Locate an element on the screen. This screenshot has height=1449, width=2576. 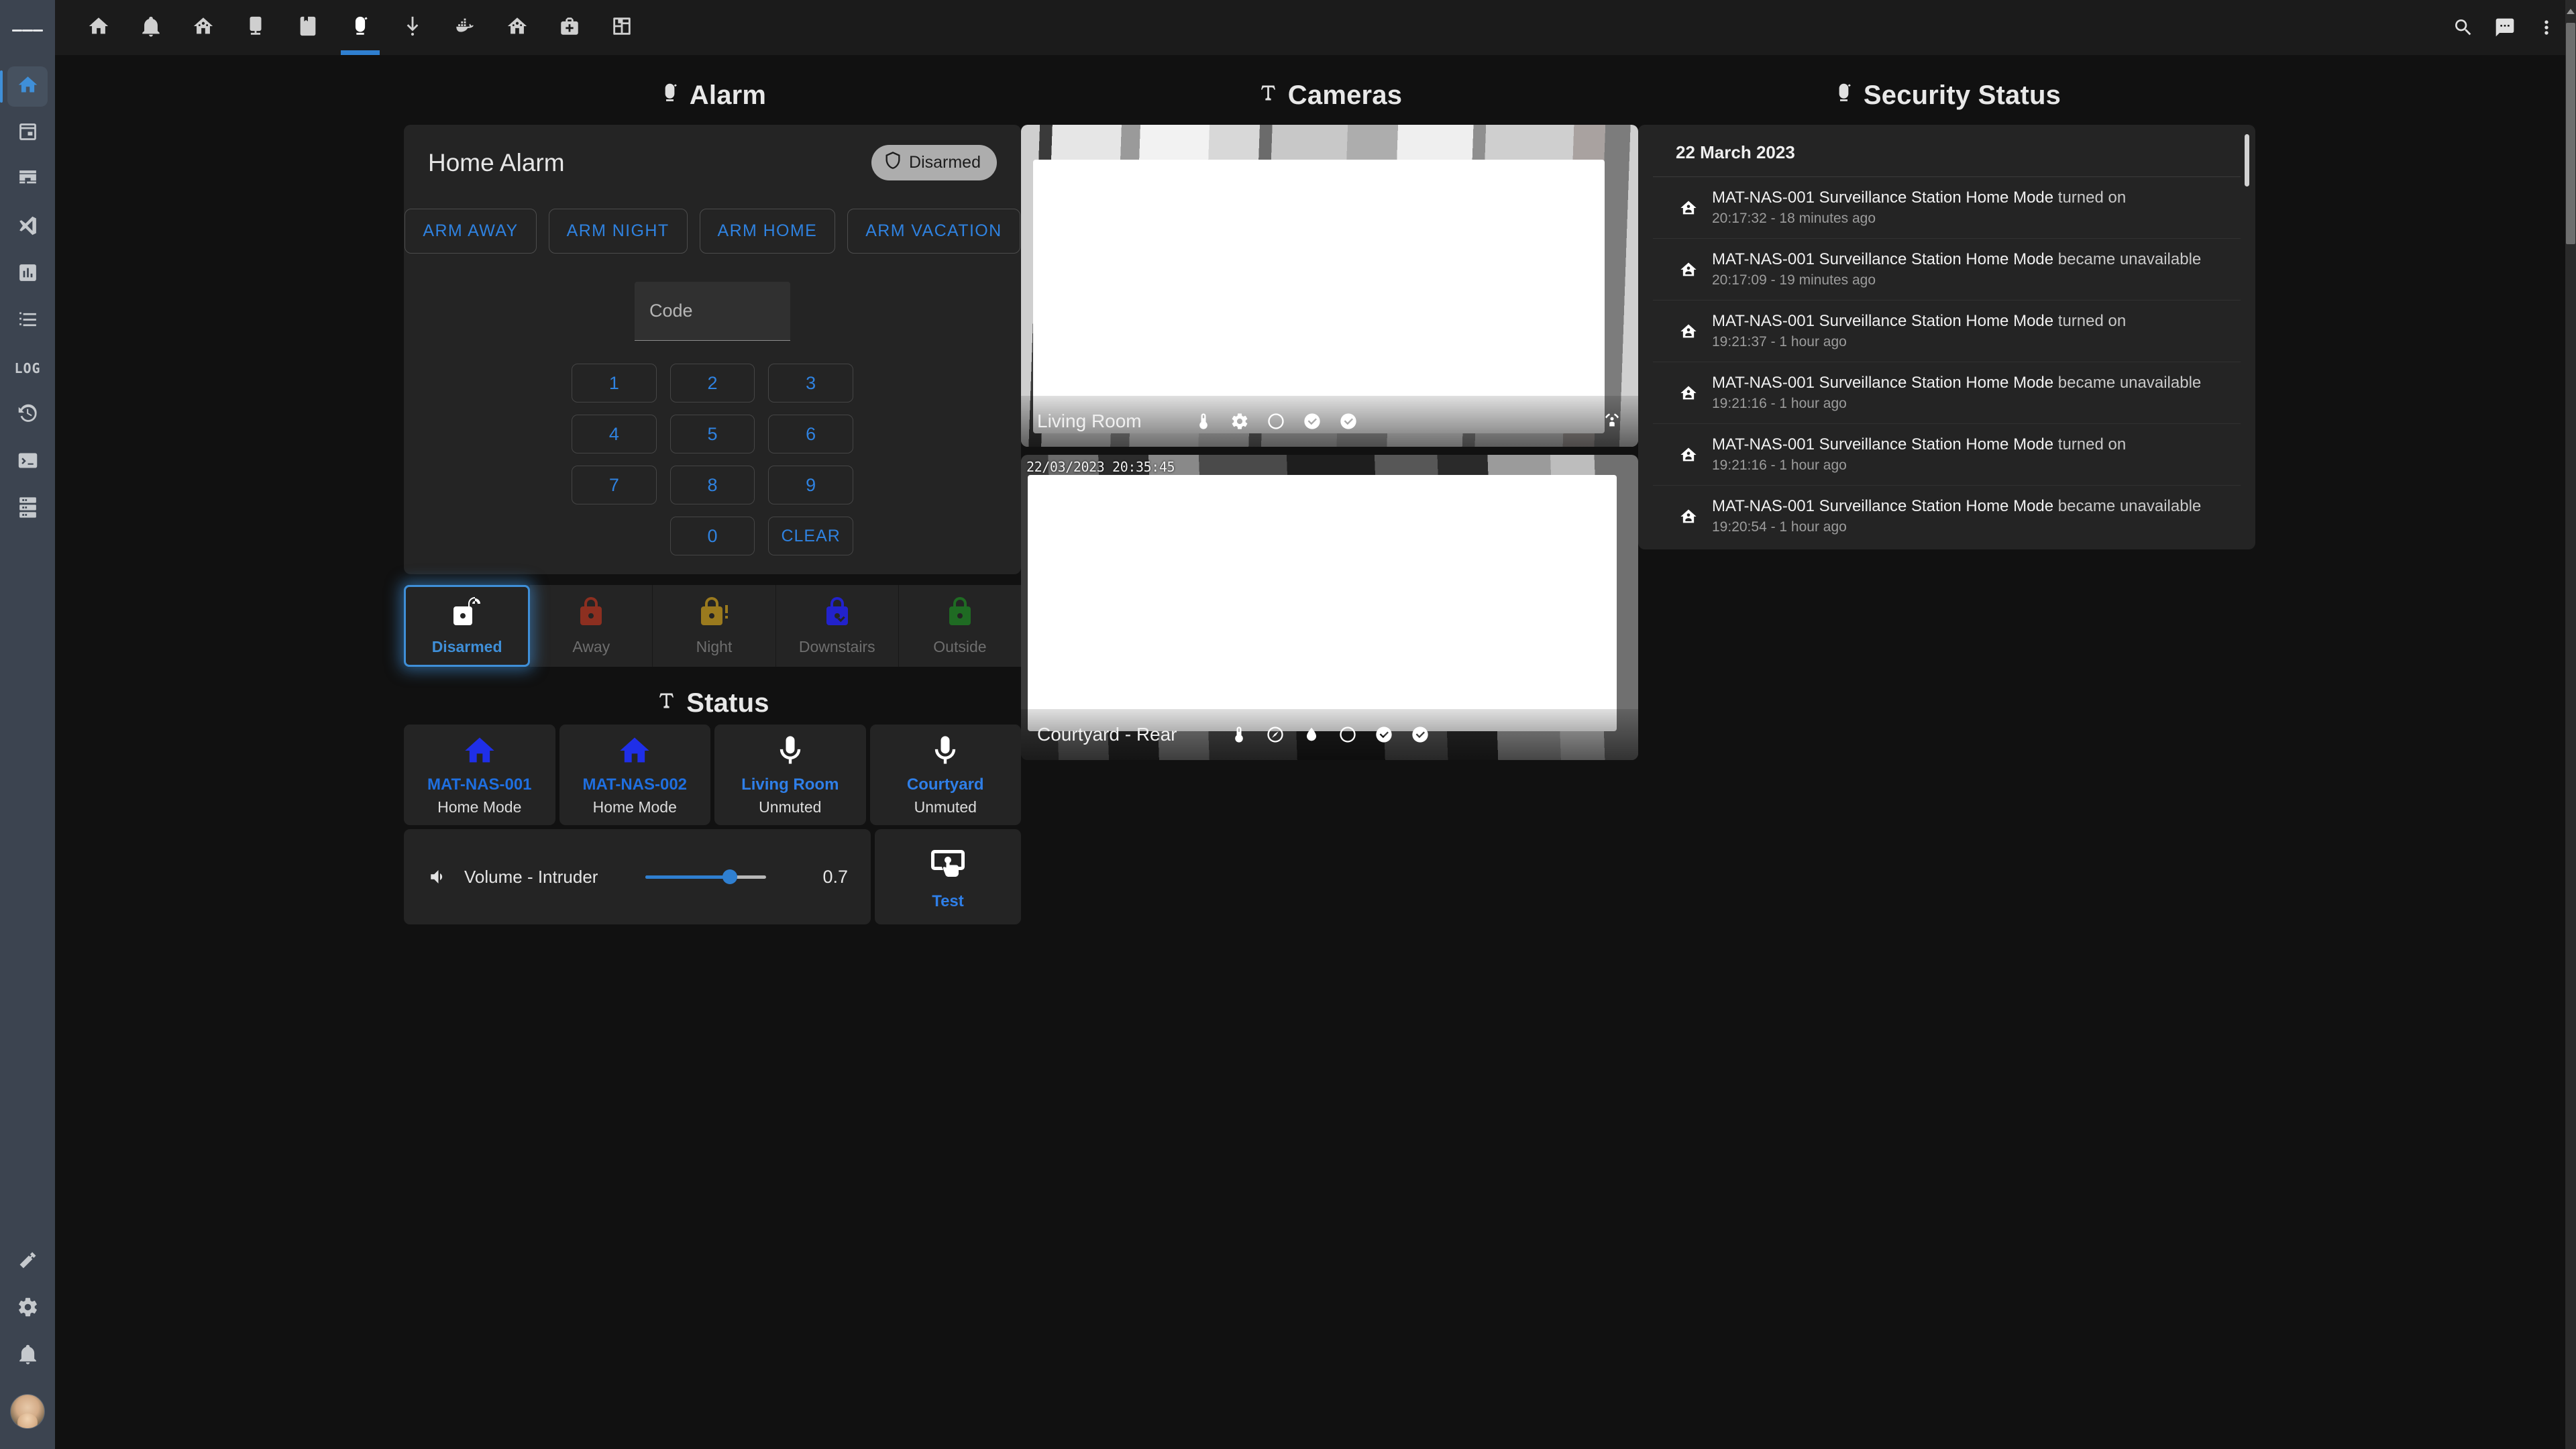
gauge-icon is located at coordinates (1275, 734).